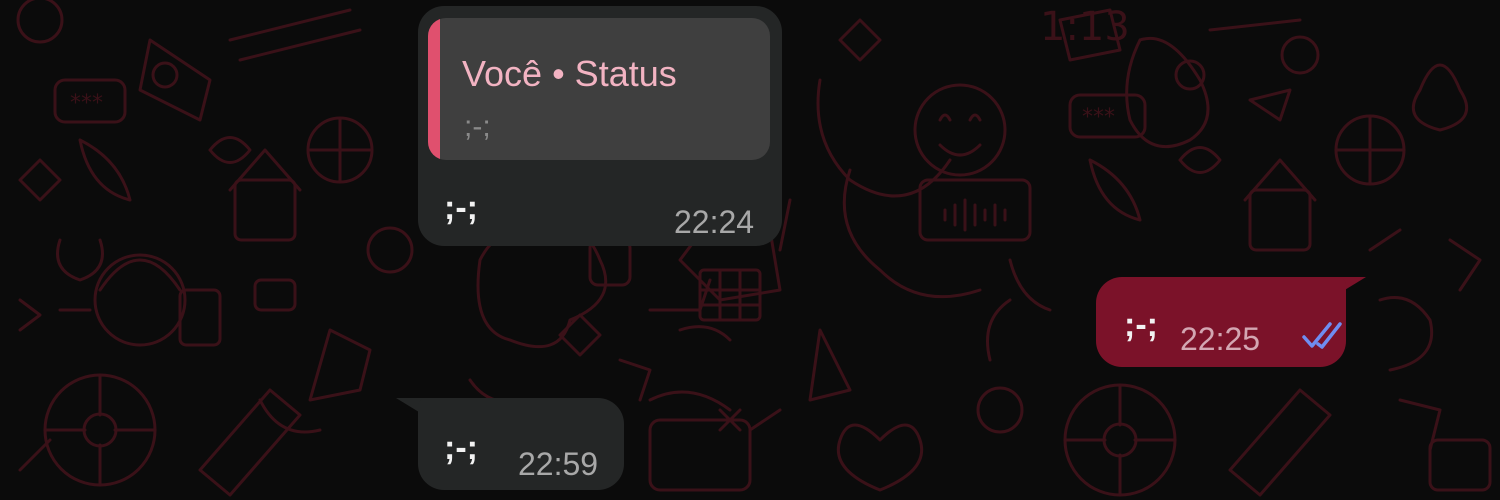  I want to click on quote-text: ;-;, so click(477, 126).